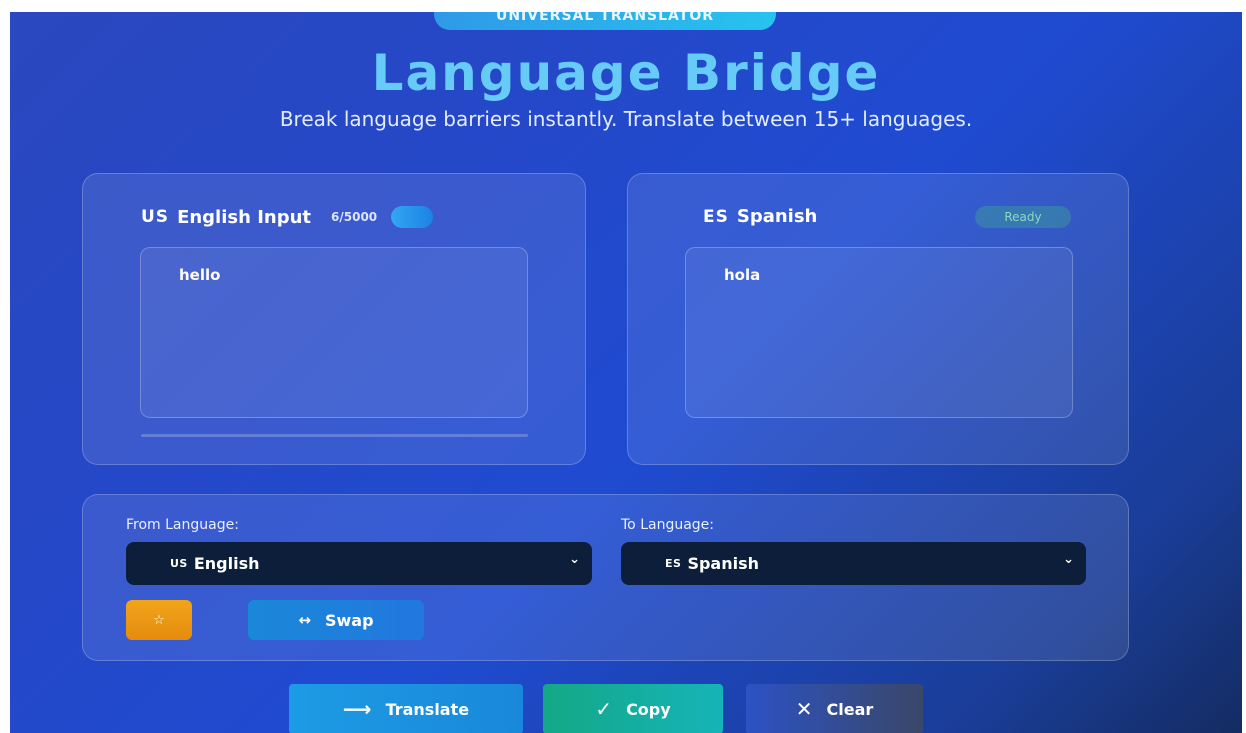  What do you see at coordinates (357, 709) in the screenshot?
I see `arrow-right-icon: ⟶` at bounding box center [357, 709].